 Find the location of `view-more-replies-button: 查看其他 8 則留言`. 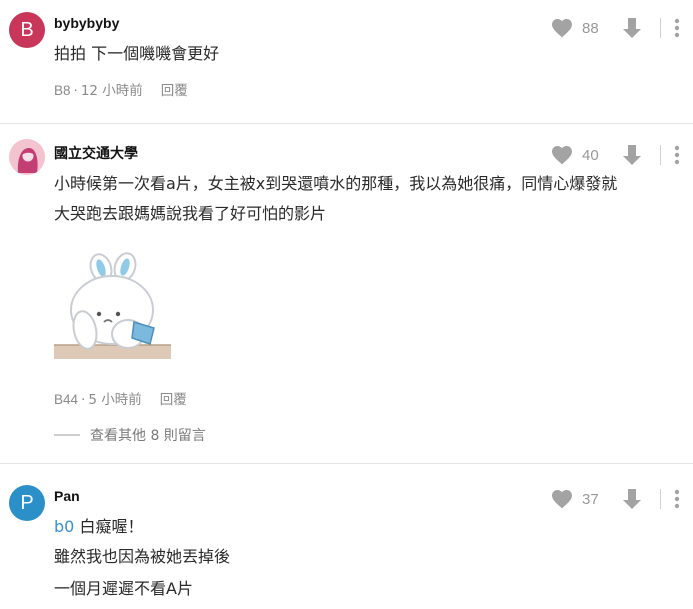

view-more-replies-button: 查看其他 8 則留言 is located at coordinates (130, 435).